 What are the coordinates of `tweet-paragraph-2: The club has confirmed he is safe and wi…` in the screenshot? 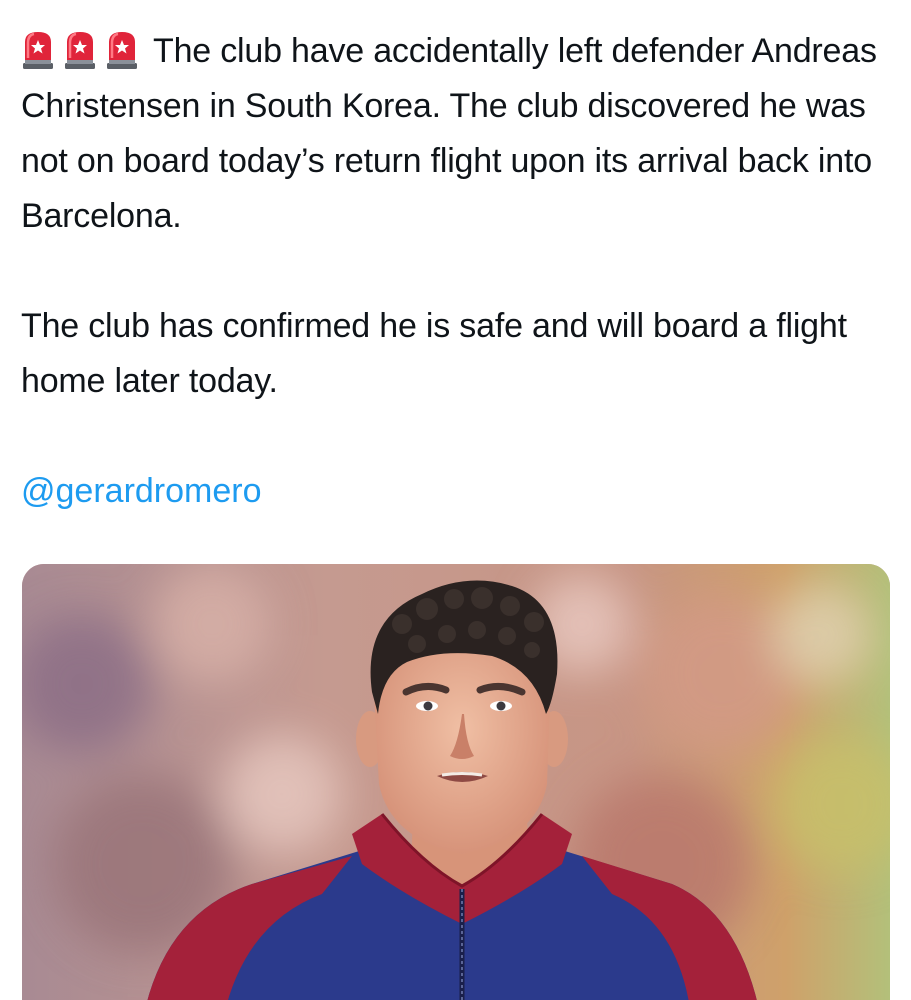 It's located at (434, 353).